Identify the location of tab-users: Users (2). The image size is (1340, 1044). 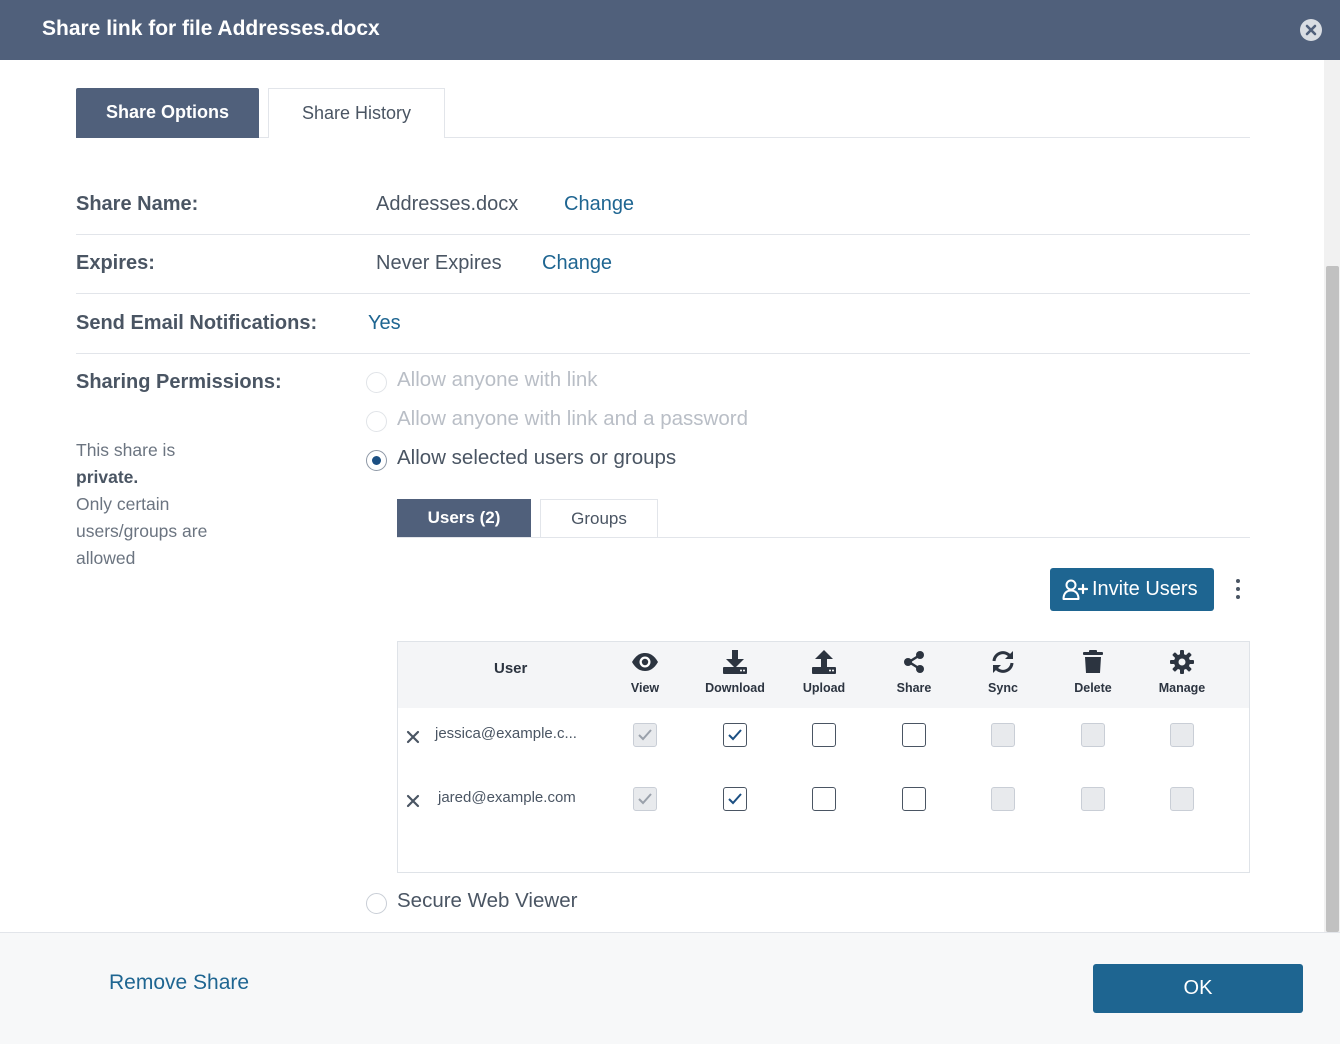
(464, 518).